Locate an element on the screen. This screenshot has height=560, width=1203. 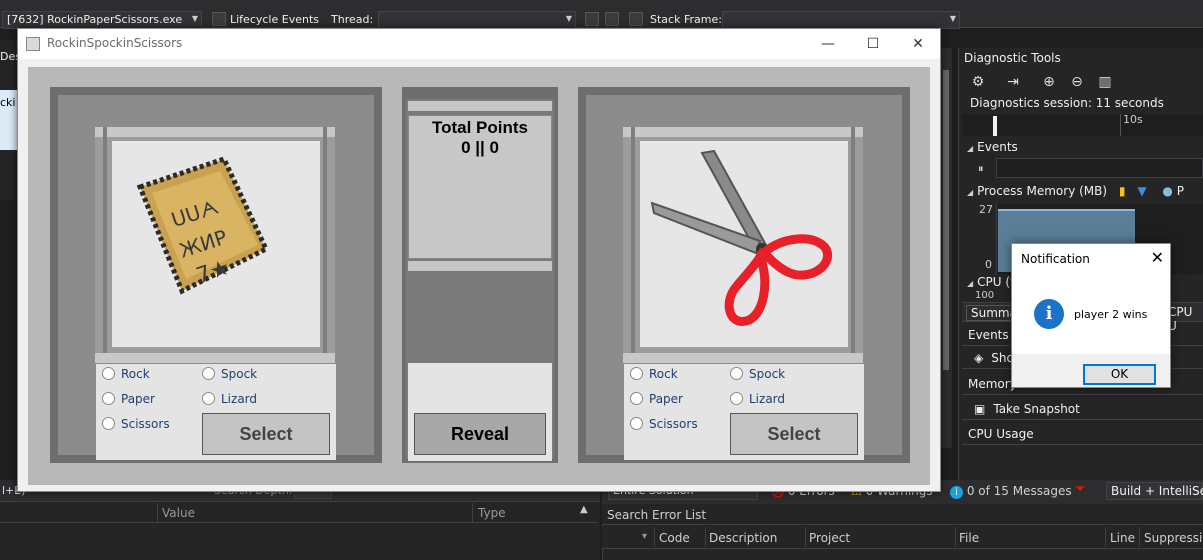
diagnostics-session: Diagnostics session: 11 seconds is located at coordinates (1067, 103).